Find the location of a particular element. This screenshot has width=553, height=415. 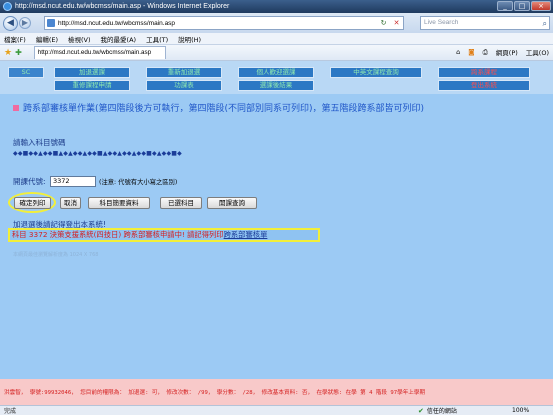

print-icon: ⎙ is located at coordinates (485, 52).